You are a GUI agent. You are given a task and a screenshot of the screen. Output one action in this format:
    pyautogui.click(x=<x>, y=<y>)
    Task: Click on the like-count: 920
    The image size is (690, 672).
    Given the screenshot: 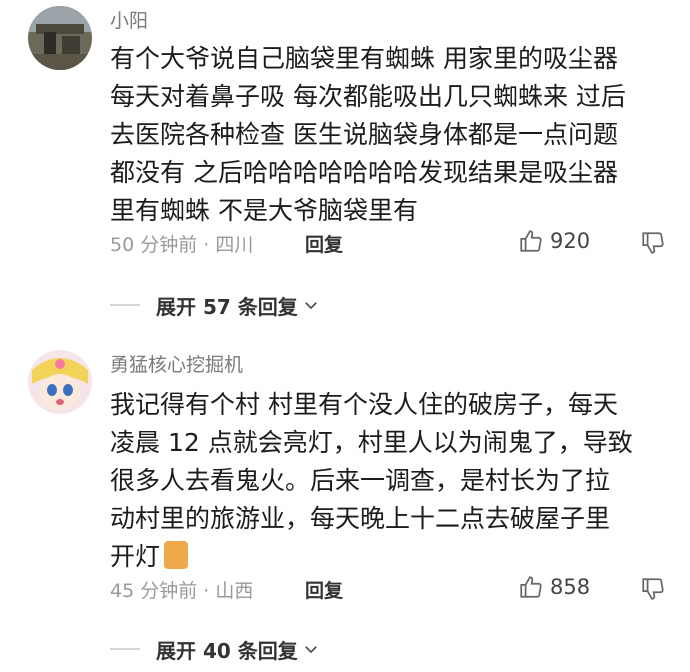 What is the action you would take?
    pyautogui.click(x=570, y=241)
    